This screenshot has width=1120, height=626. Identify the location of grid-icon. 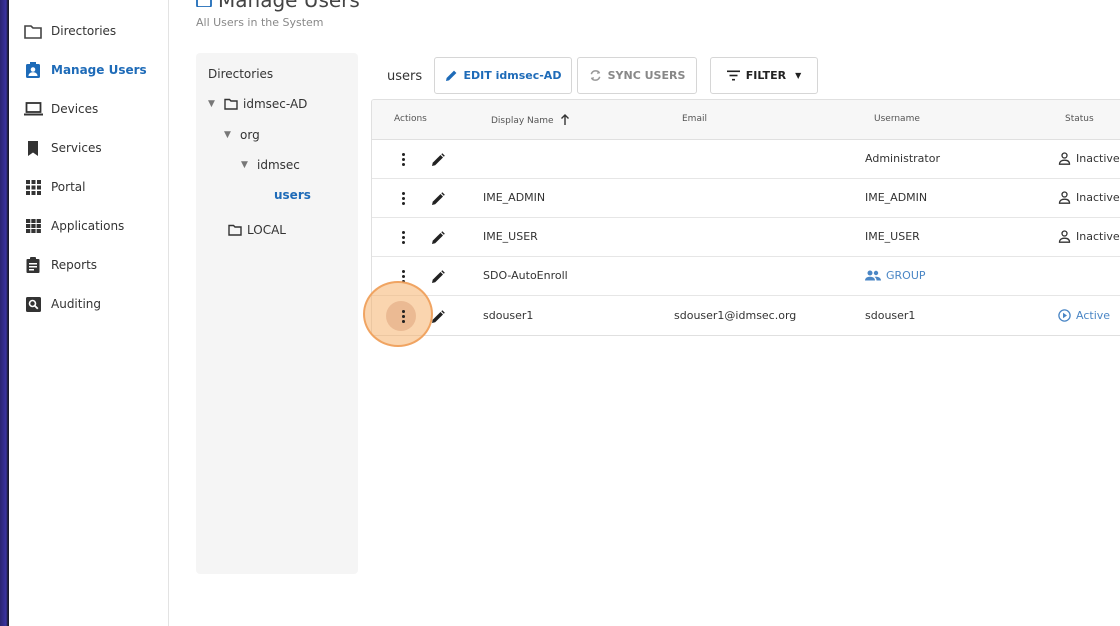
(33, 187).